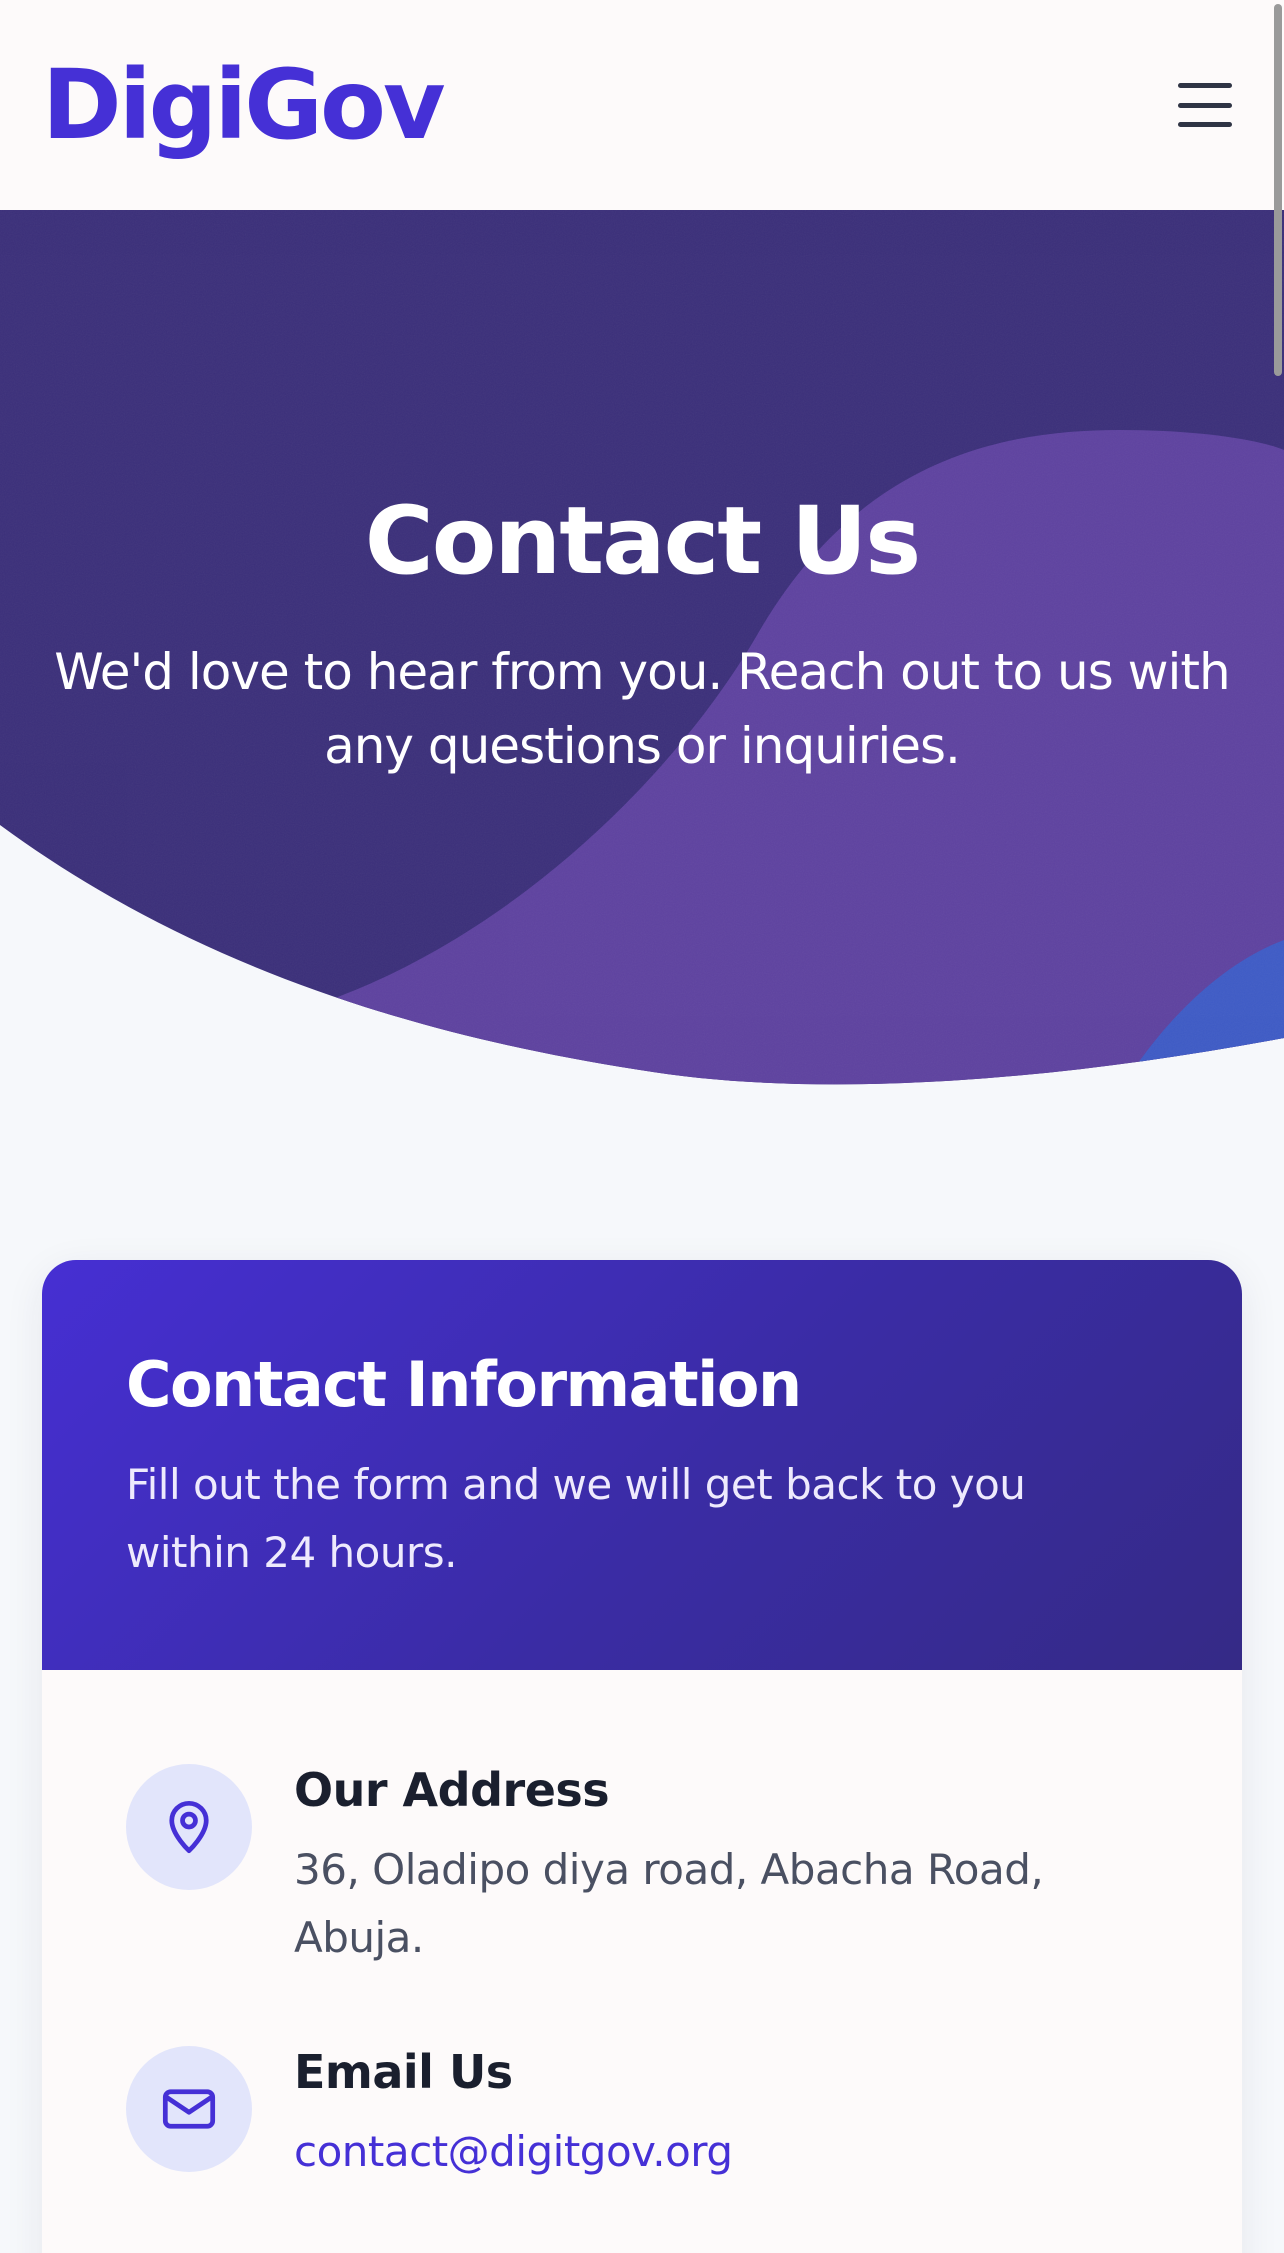 The width and height of the screenshot is (1284, 2253). Describe the element at coordinates (1278, 190) in the screenshot. I see `scrollbar-thumb` at that location.